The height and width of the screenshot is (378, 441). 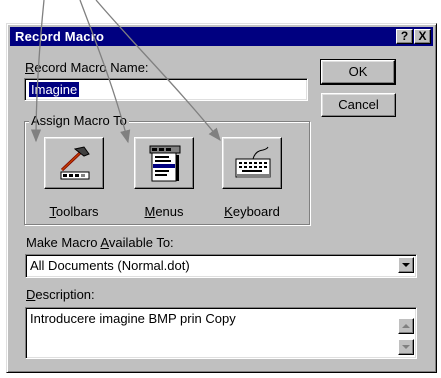 I want to click on close-icon: X, so click(x=422, y=36).